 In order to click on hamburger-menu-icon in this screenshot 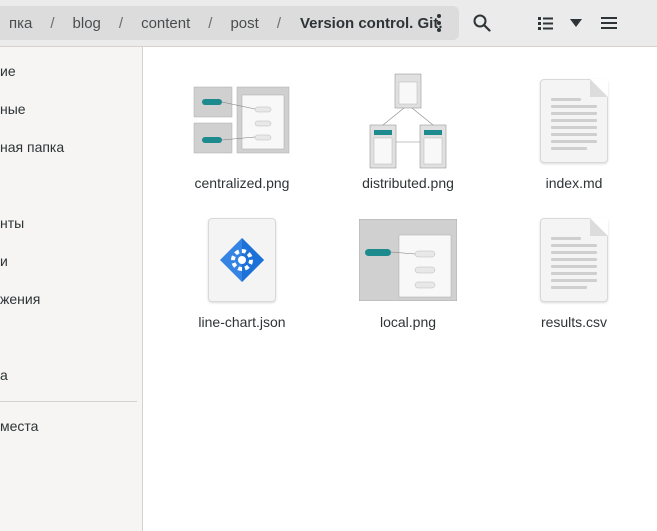, I will do `click(609, 23)`.